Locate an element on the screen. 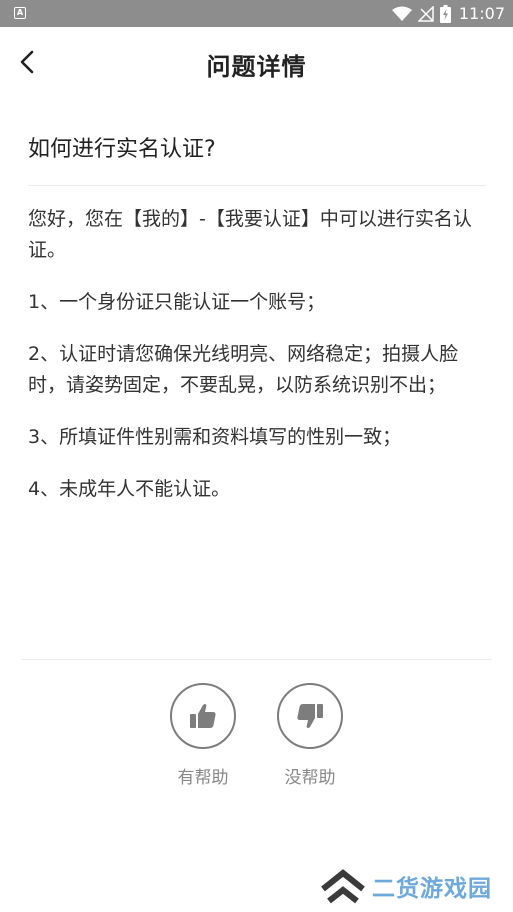 The width and height of the screenshot is (513, 912). watermark-logo-icon is located at coordinates (343, 886).